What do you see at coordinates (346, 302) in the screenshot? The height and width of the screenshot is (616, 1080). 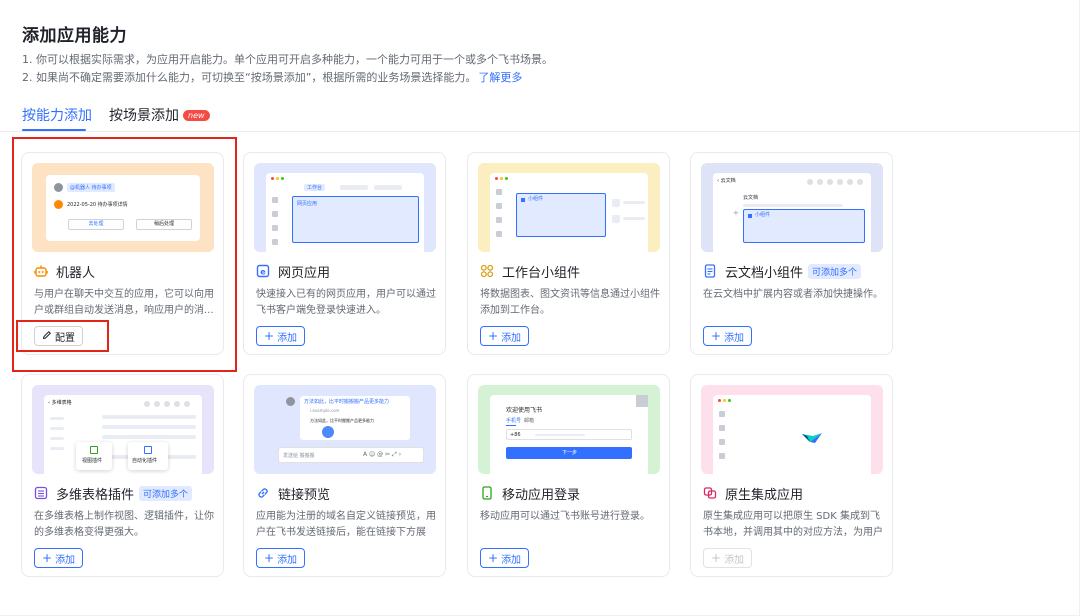 I see `card-description: 快速接入已有的网页应用，用户可以通过飞书客户端免登录快速进入。` at bounding box center [346, 302].